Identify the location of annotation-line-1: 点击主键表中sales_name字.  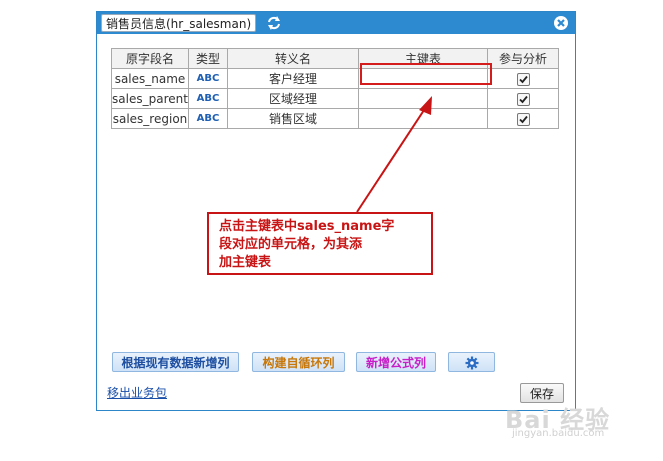
(307, 226).